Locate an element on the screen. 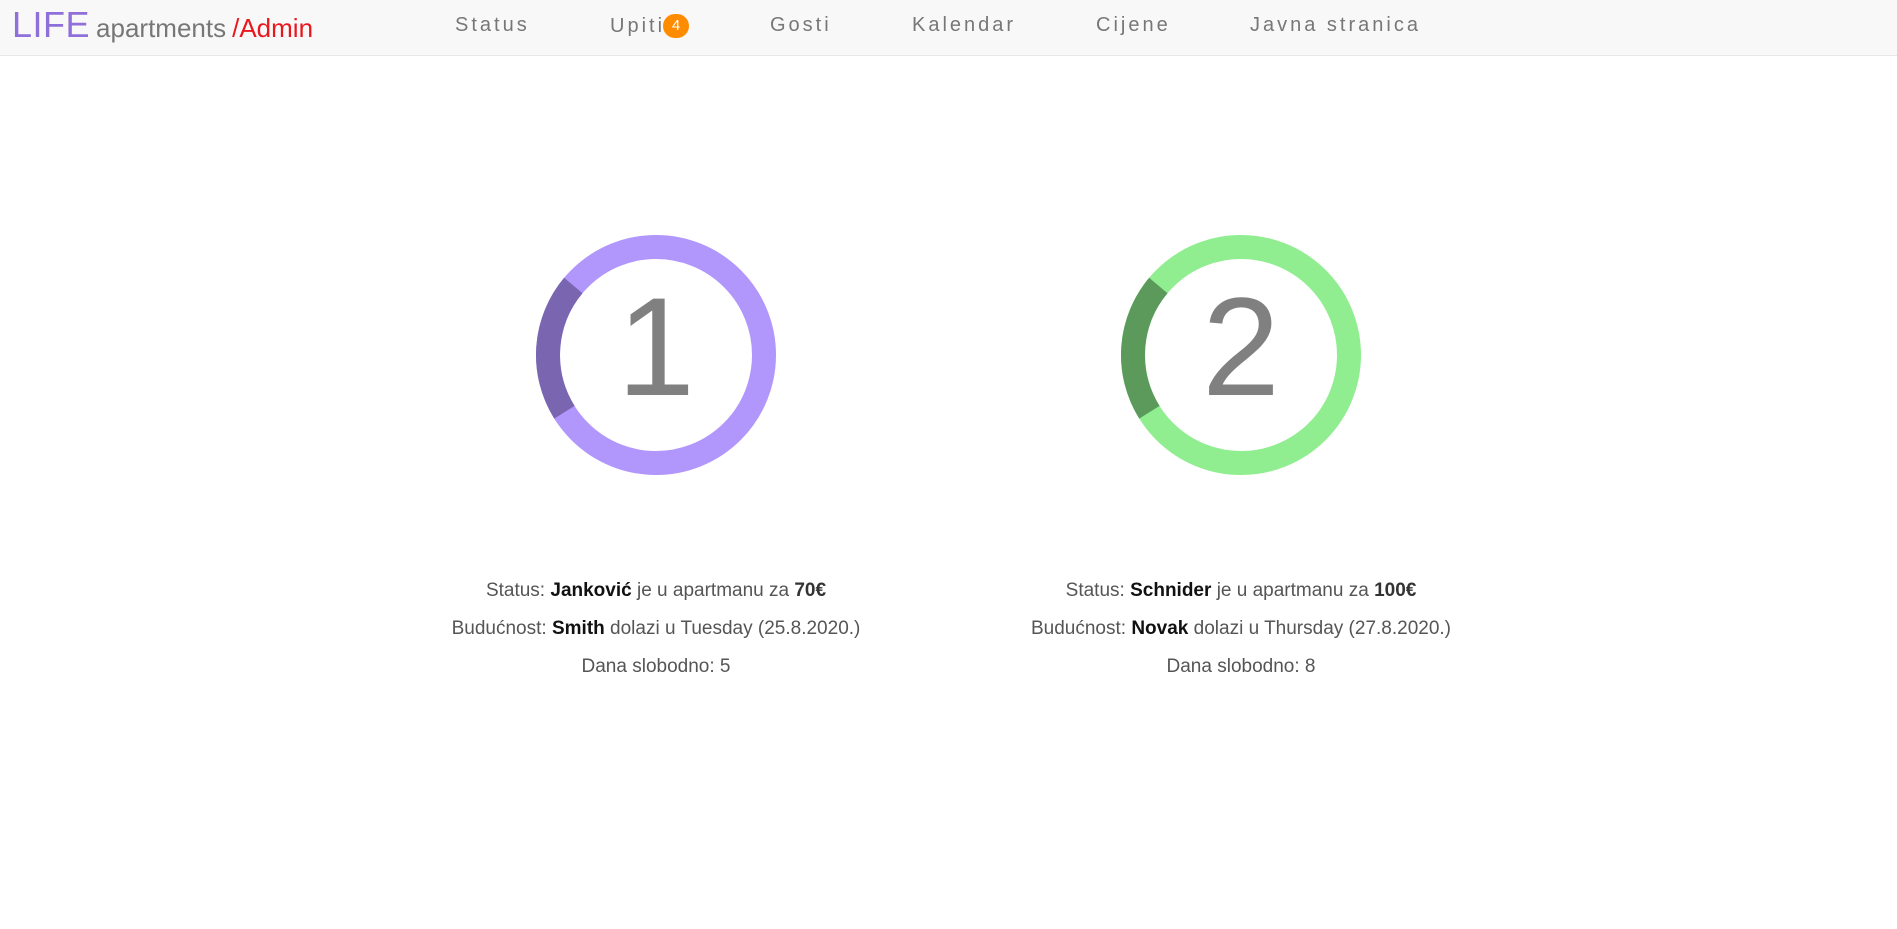 This screenshot has height=929, width=1897. status-line-2: Status: Schnider je u apartmanu za 100€ is located at coordinates (1241, 591).